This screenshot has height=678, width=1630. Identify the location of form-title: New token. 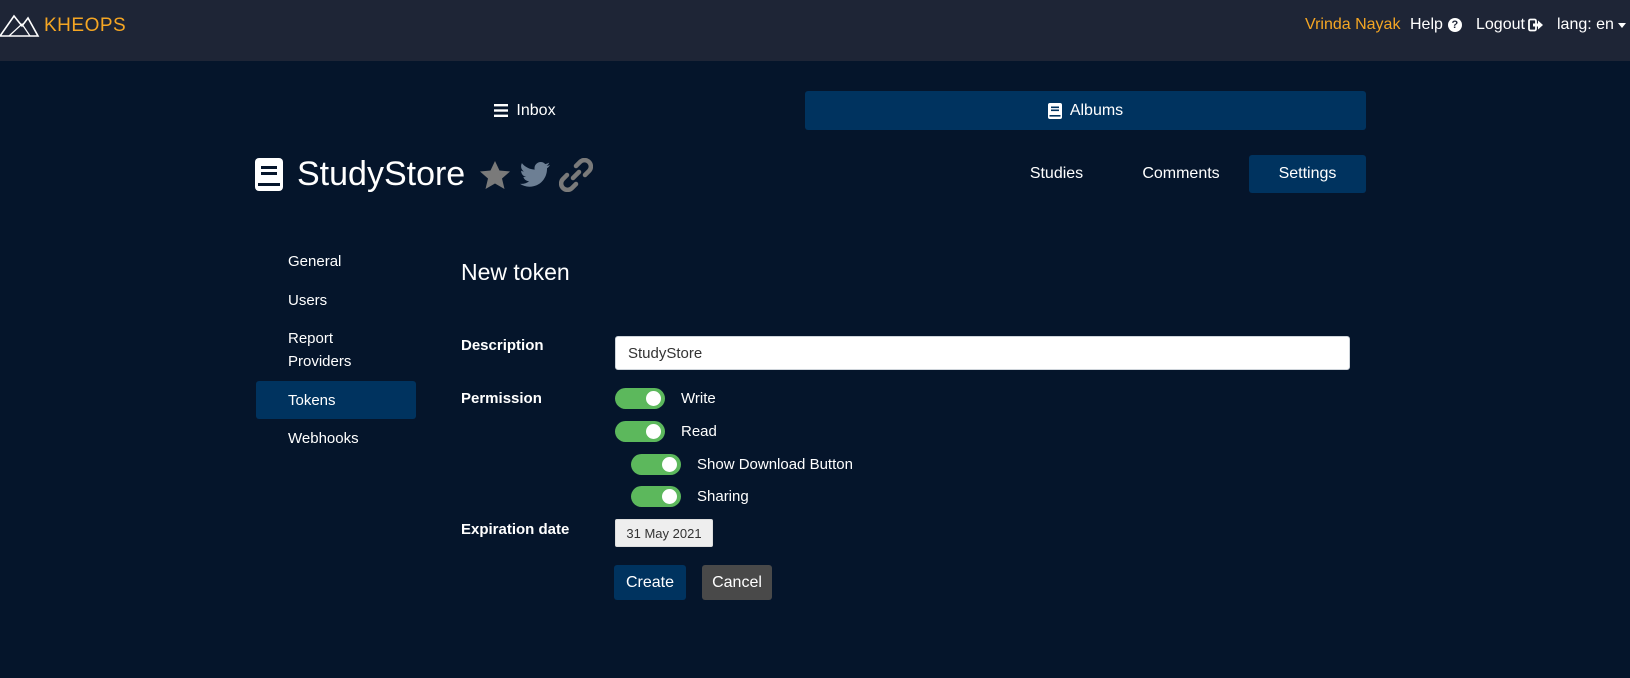
(515, 272).